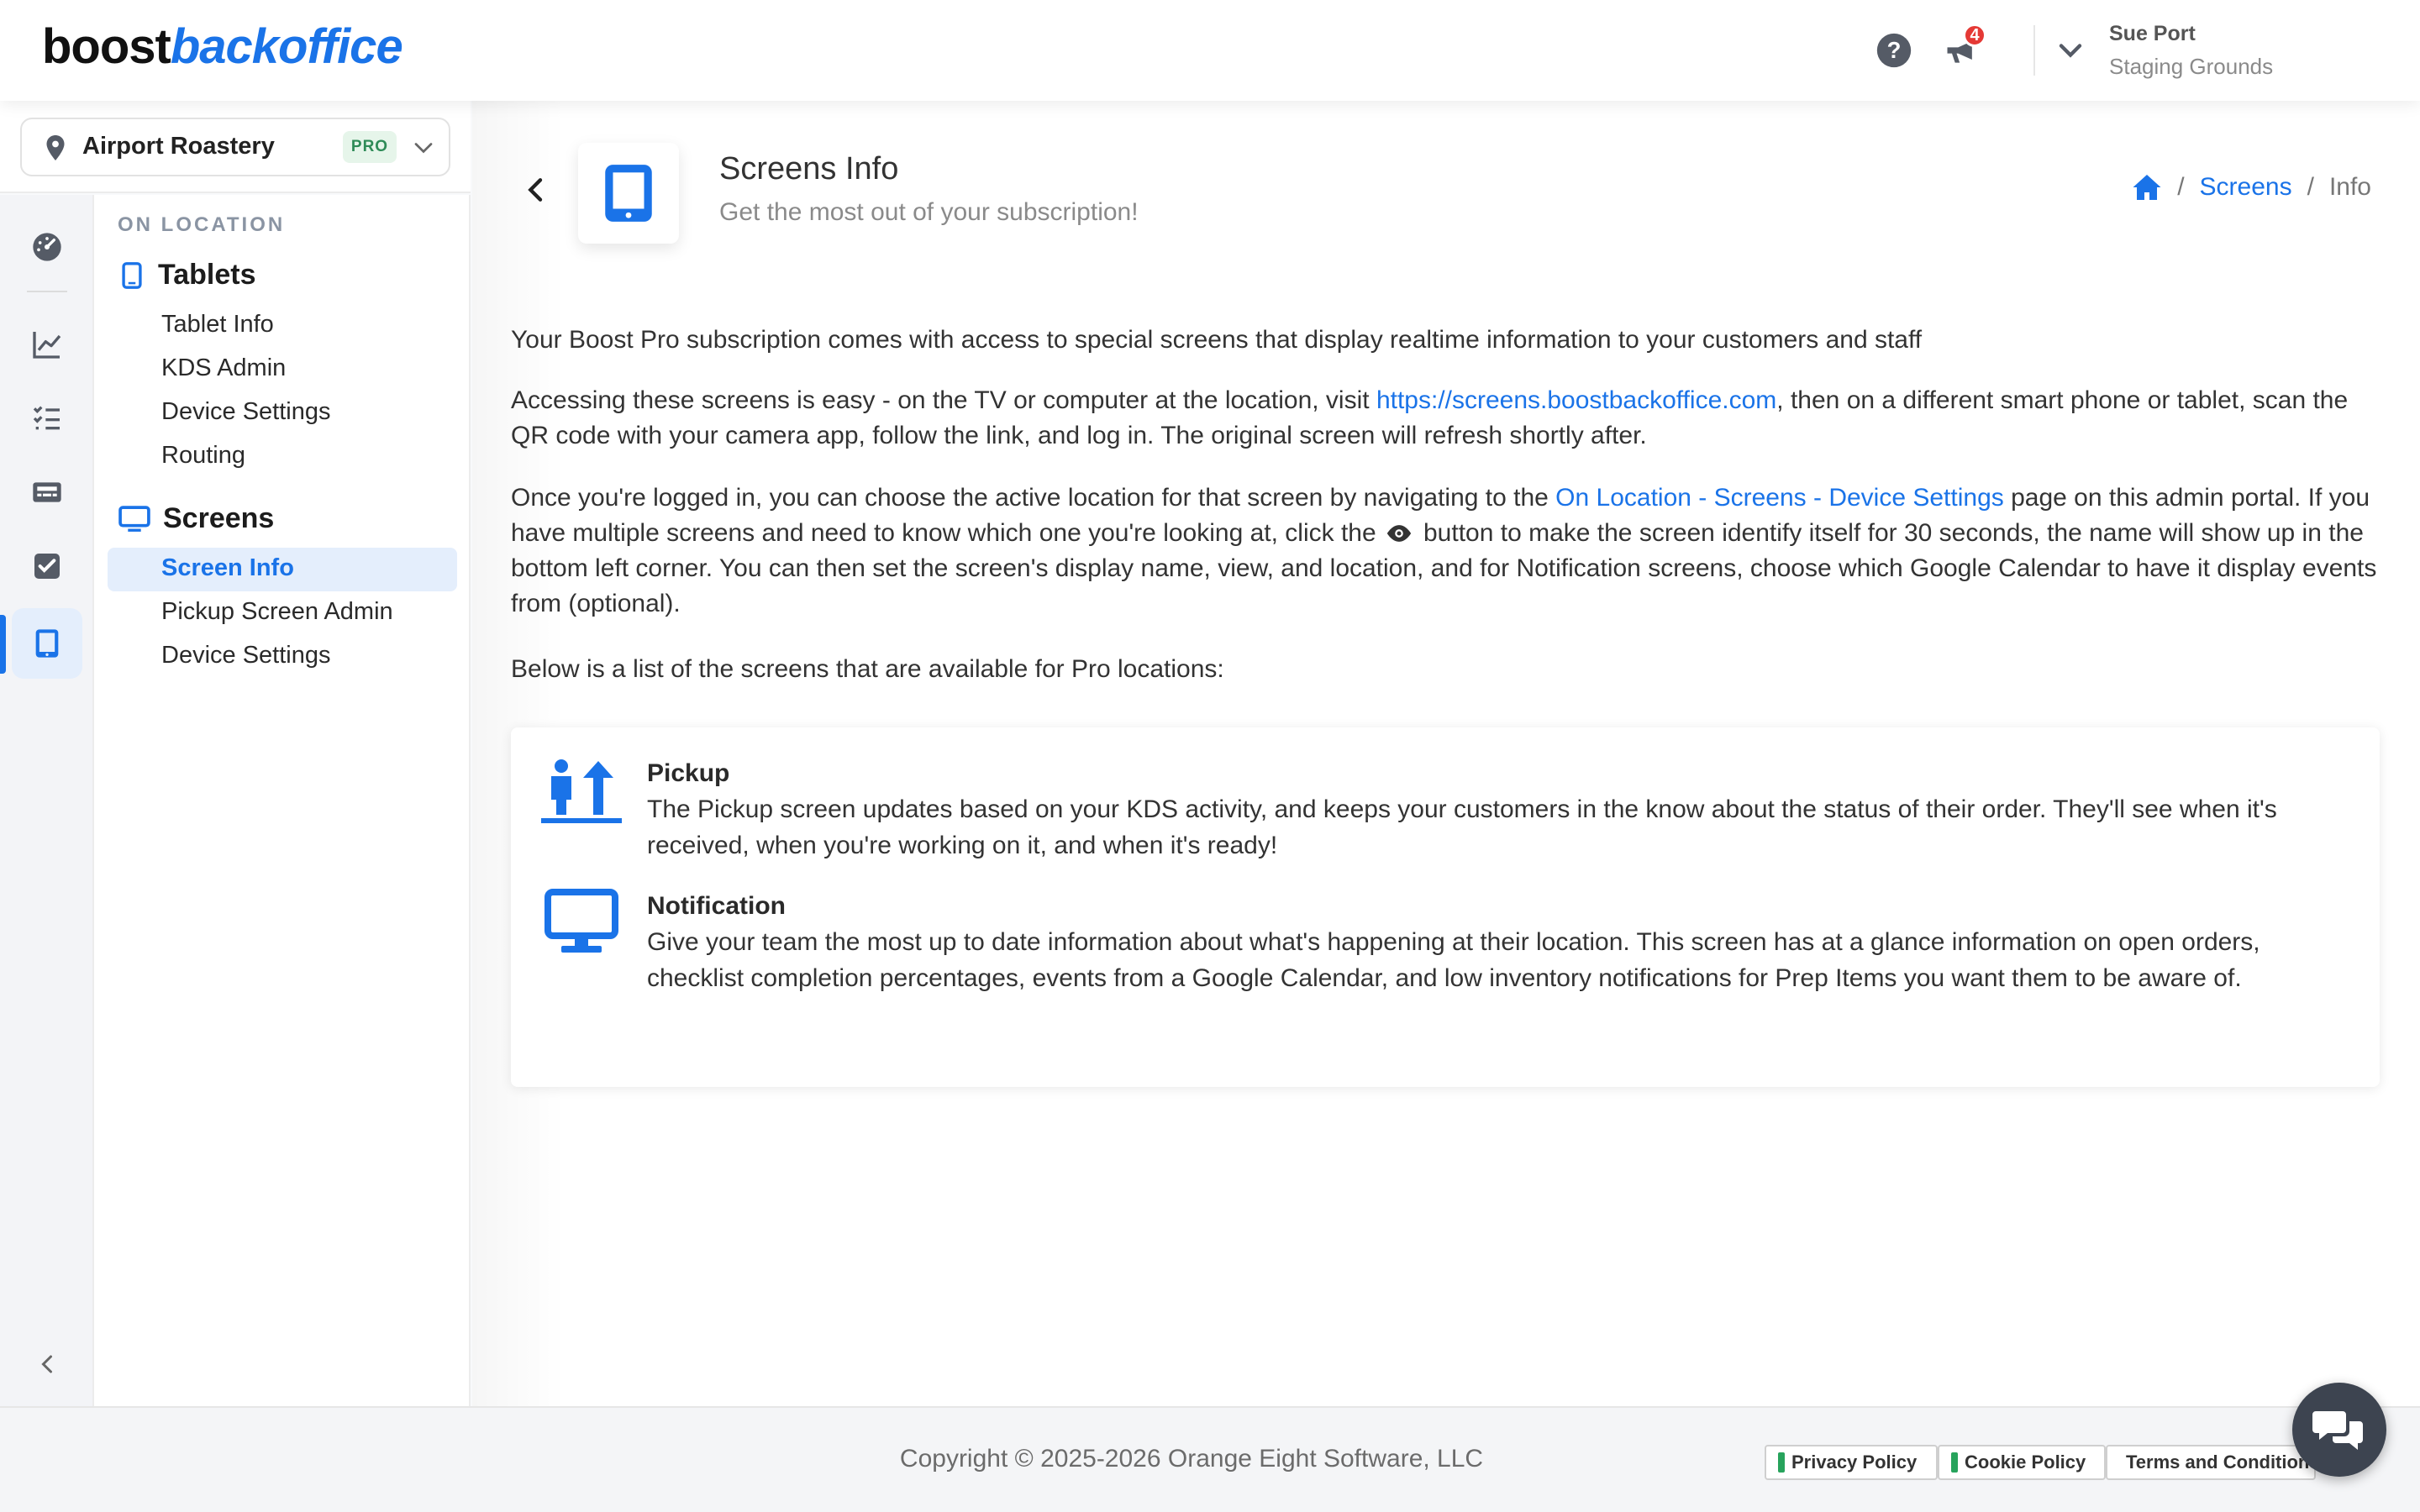 Image resolution: width=2420 pixels, height=1512 pixels. Describe the element at coordinates (224, 368) in the screenshot. I see `nav-kds-admin: KDS Admin` at that location.